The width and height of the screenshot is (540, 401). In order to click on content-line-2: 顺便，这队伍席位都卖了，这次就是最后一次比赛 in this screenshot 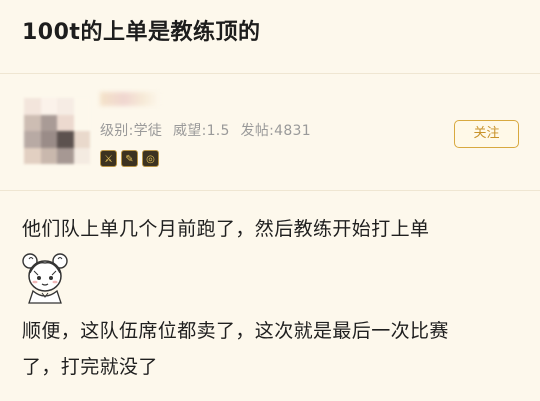, I will do `click(235, 331)`.